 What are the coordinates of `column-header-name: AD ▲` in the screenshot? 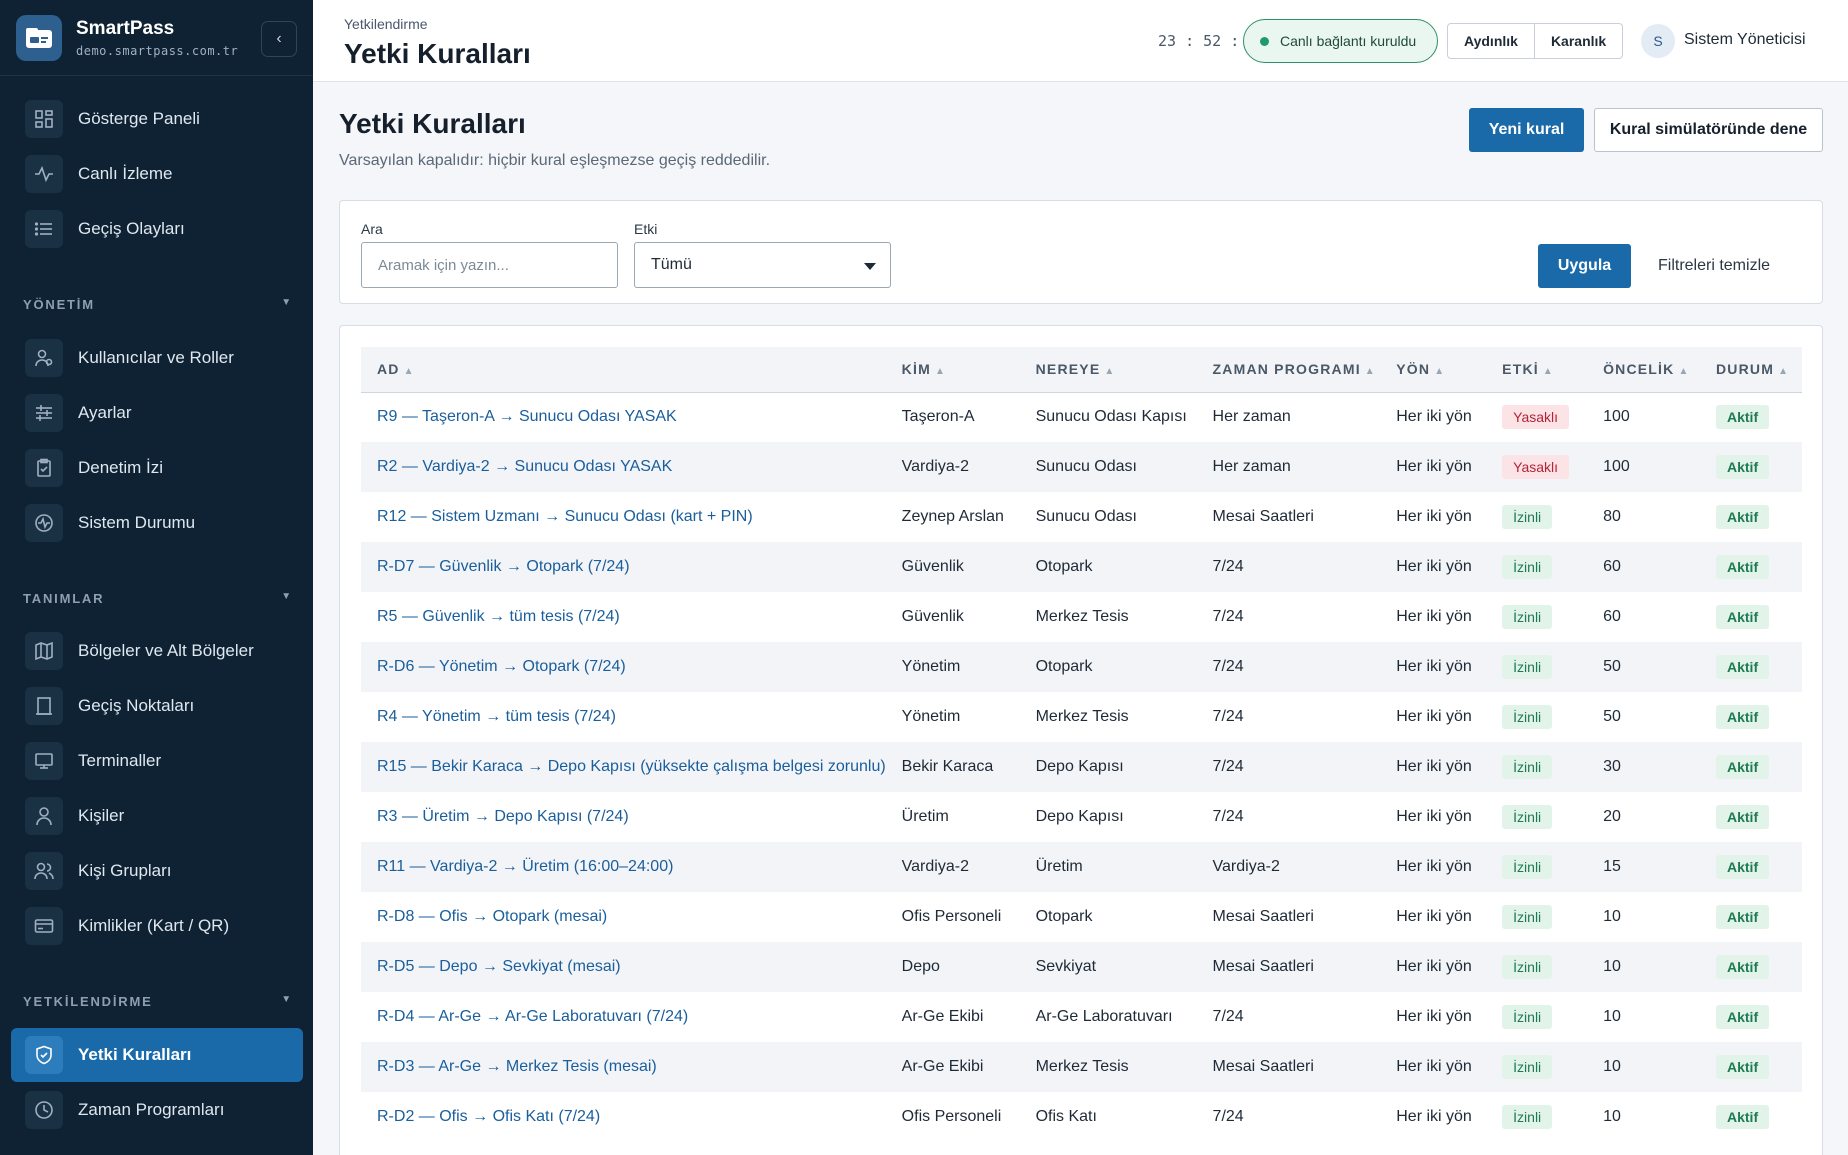 It's located at (623, 369).